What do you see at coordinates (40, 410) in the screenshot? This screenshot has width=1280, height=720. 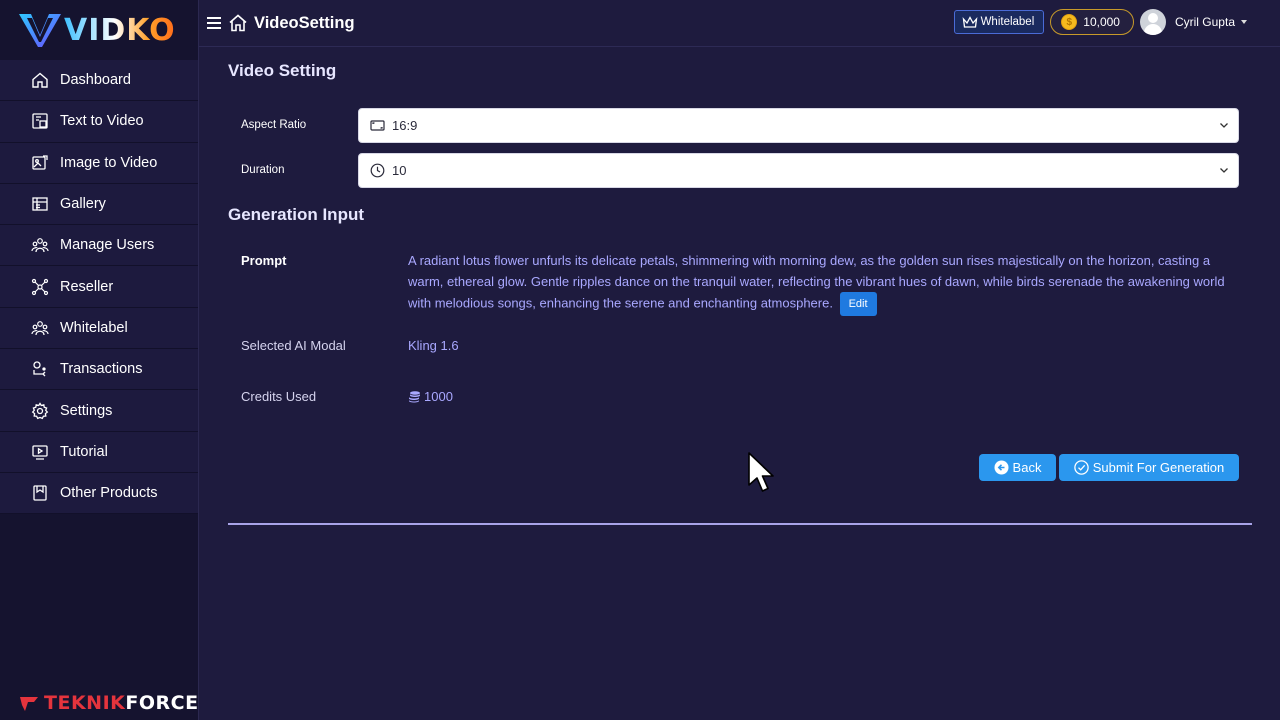 I see `gear-icon` at bounding box center [40, 410].